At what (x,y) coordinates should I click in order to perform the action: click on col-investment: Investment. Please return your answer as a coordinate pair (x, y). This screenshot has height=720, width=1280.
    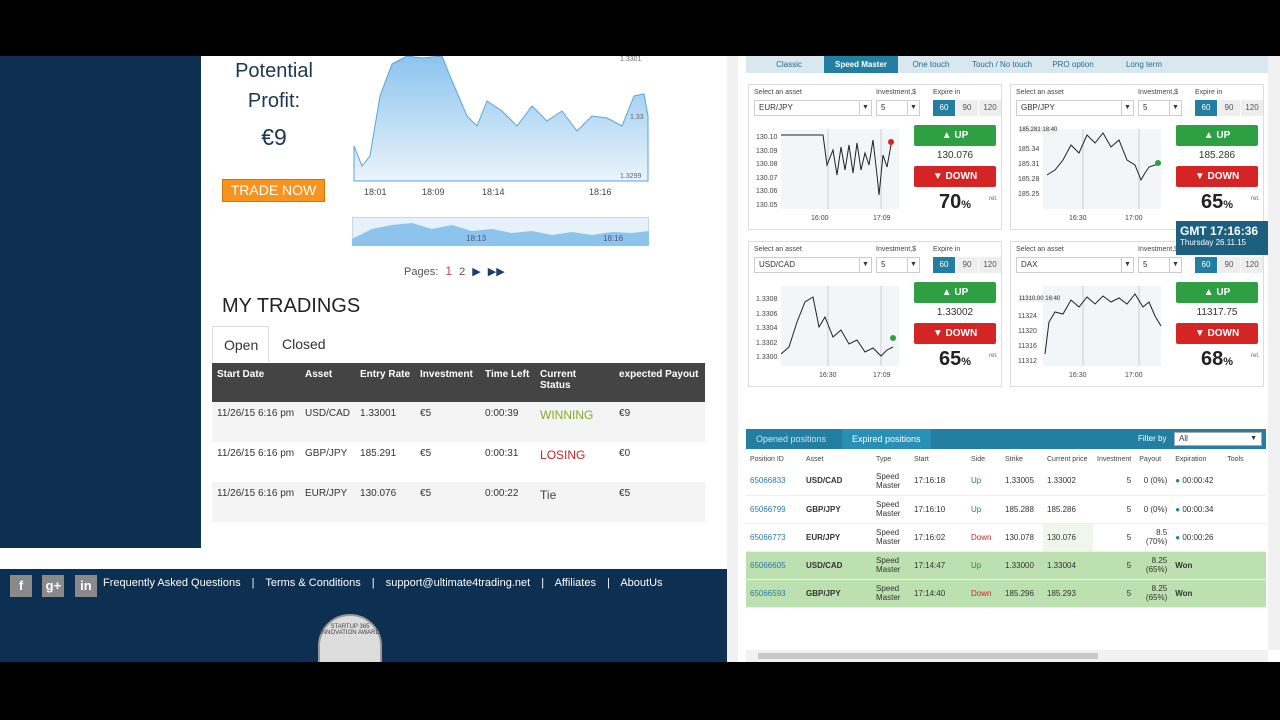
    Looking at the image, I should click on (1114, 459).